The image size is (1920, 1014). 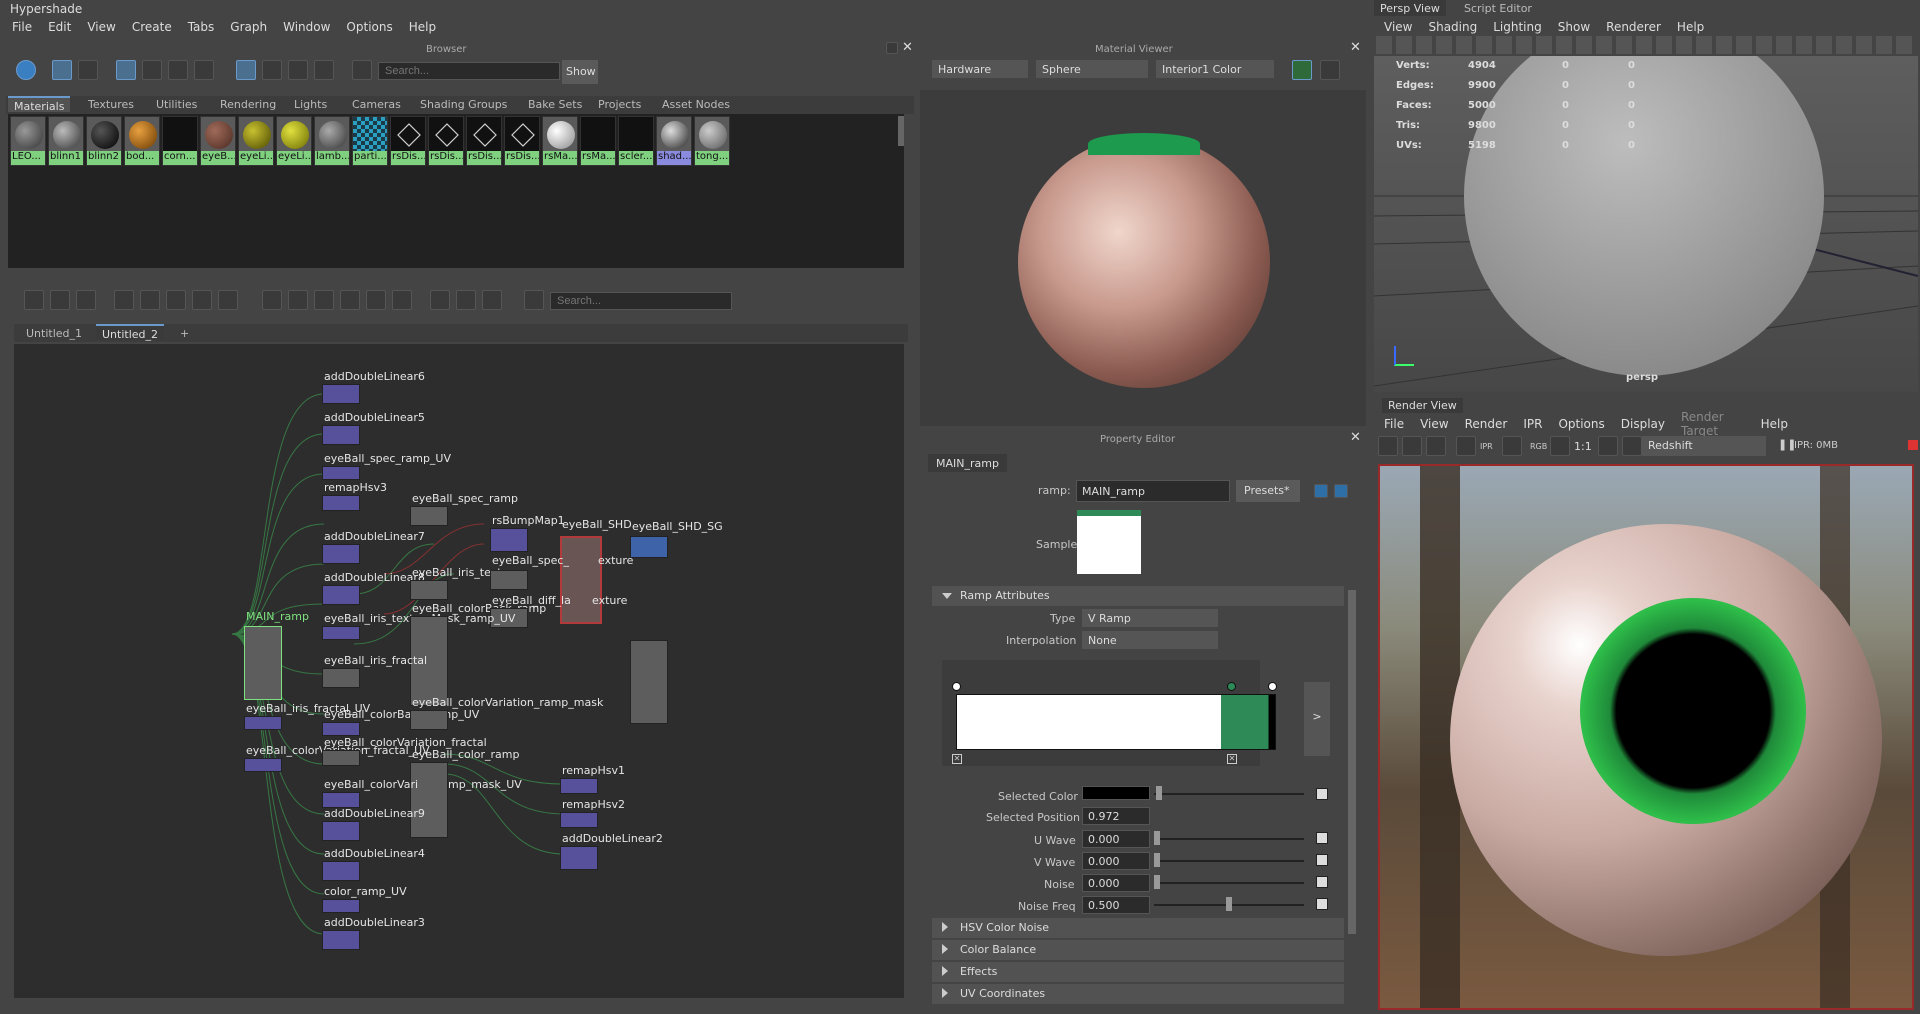 I want to click on tab-asset-nodes: Asset Nodes, so click(x=696, y=104).